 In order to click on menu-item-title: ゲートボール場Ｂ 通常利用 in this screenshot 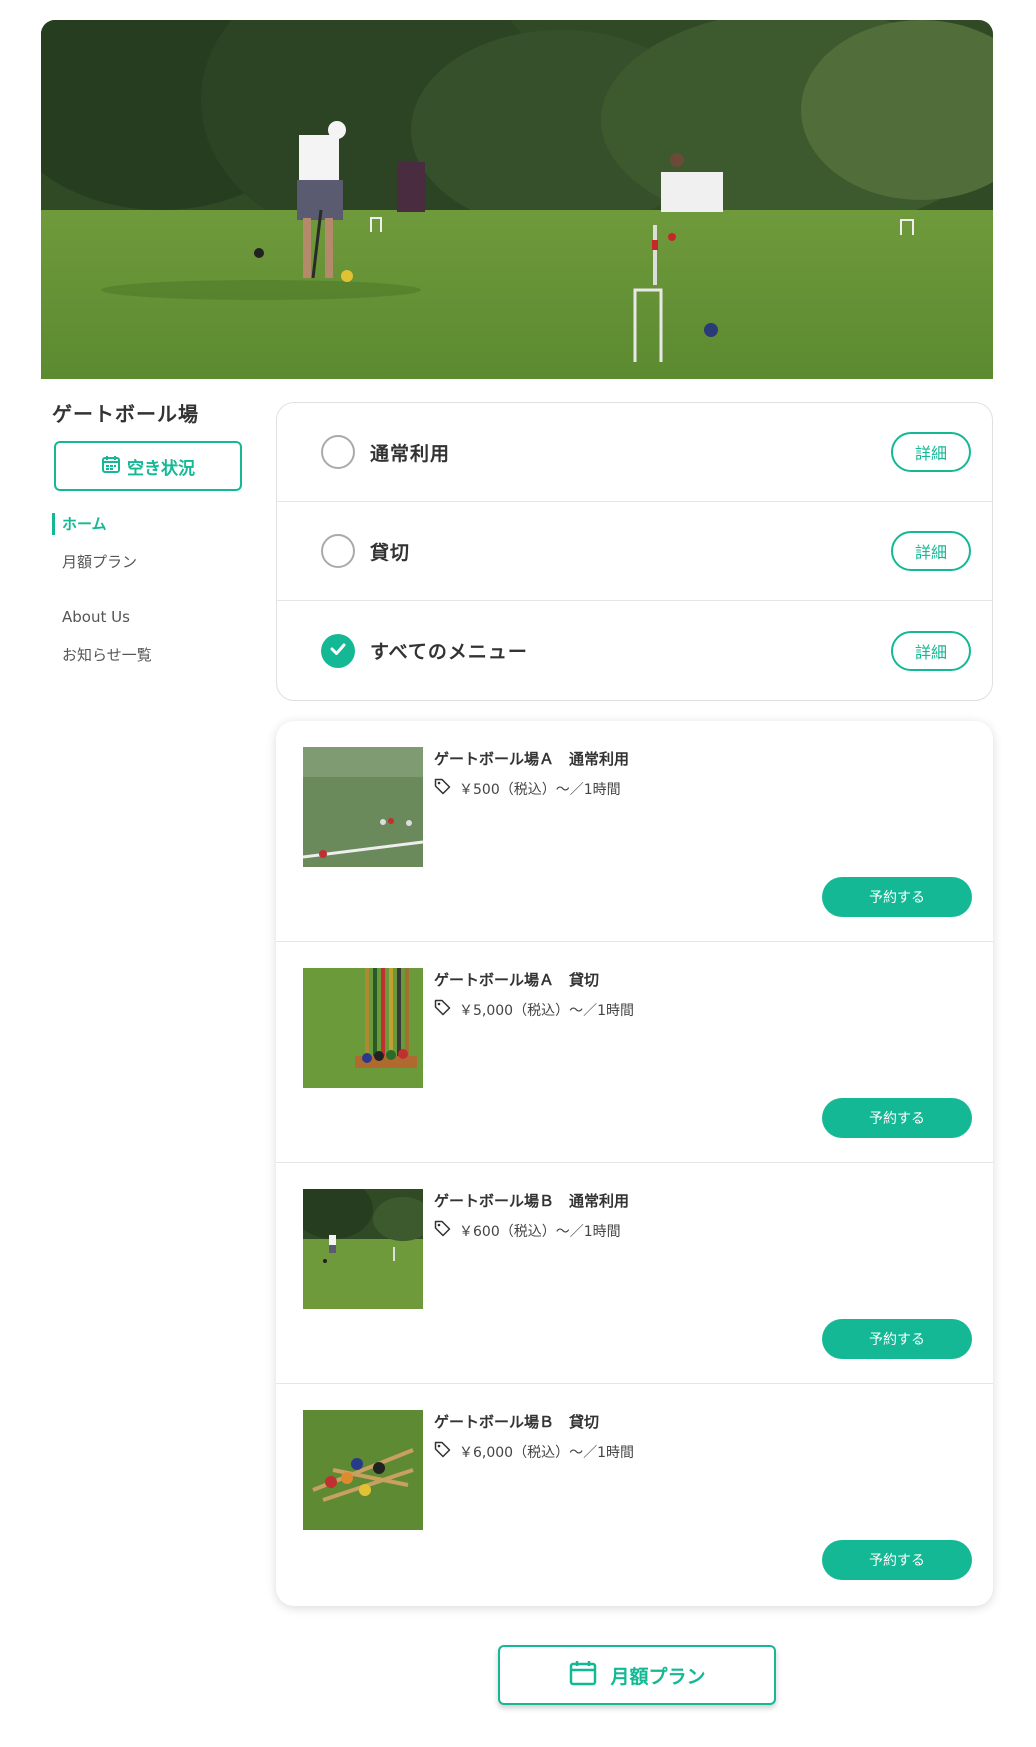, I will do `click(532, 1201)`.